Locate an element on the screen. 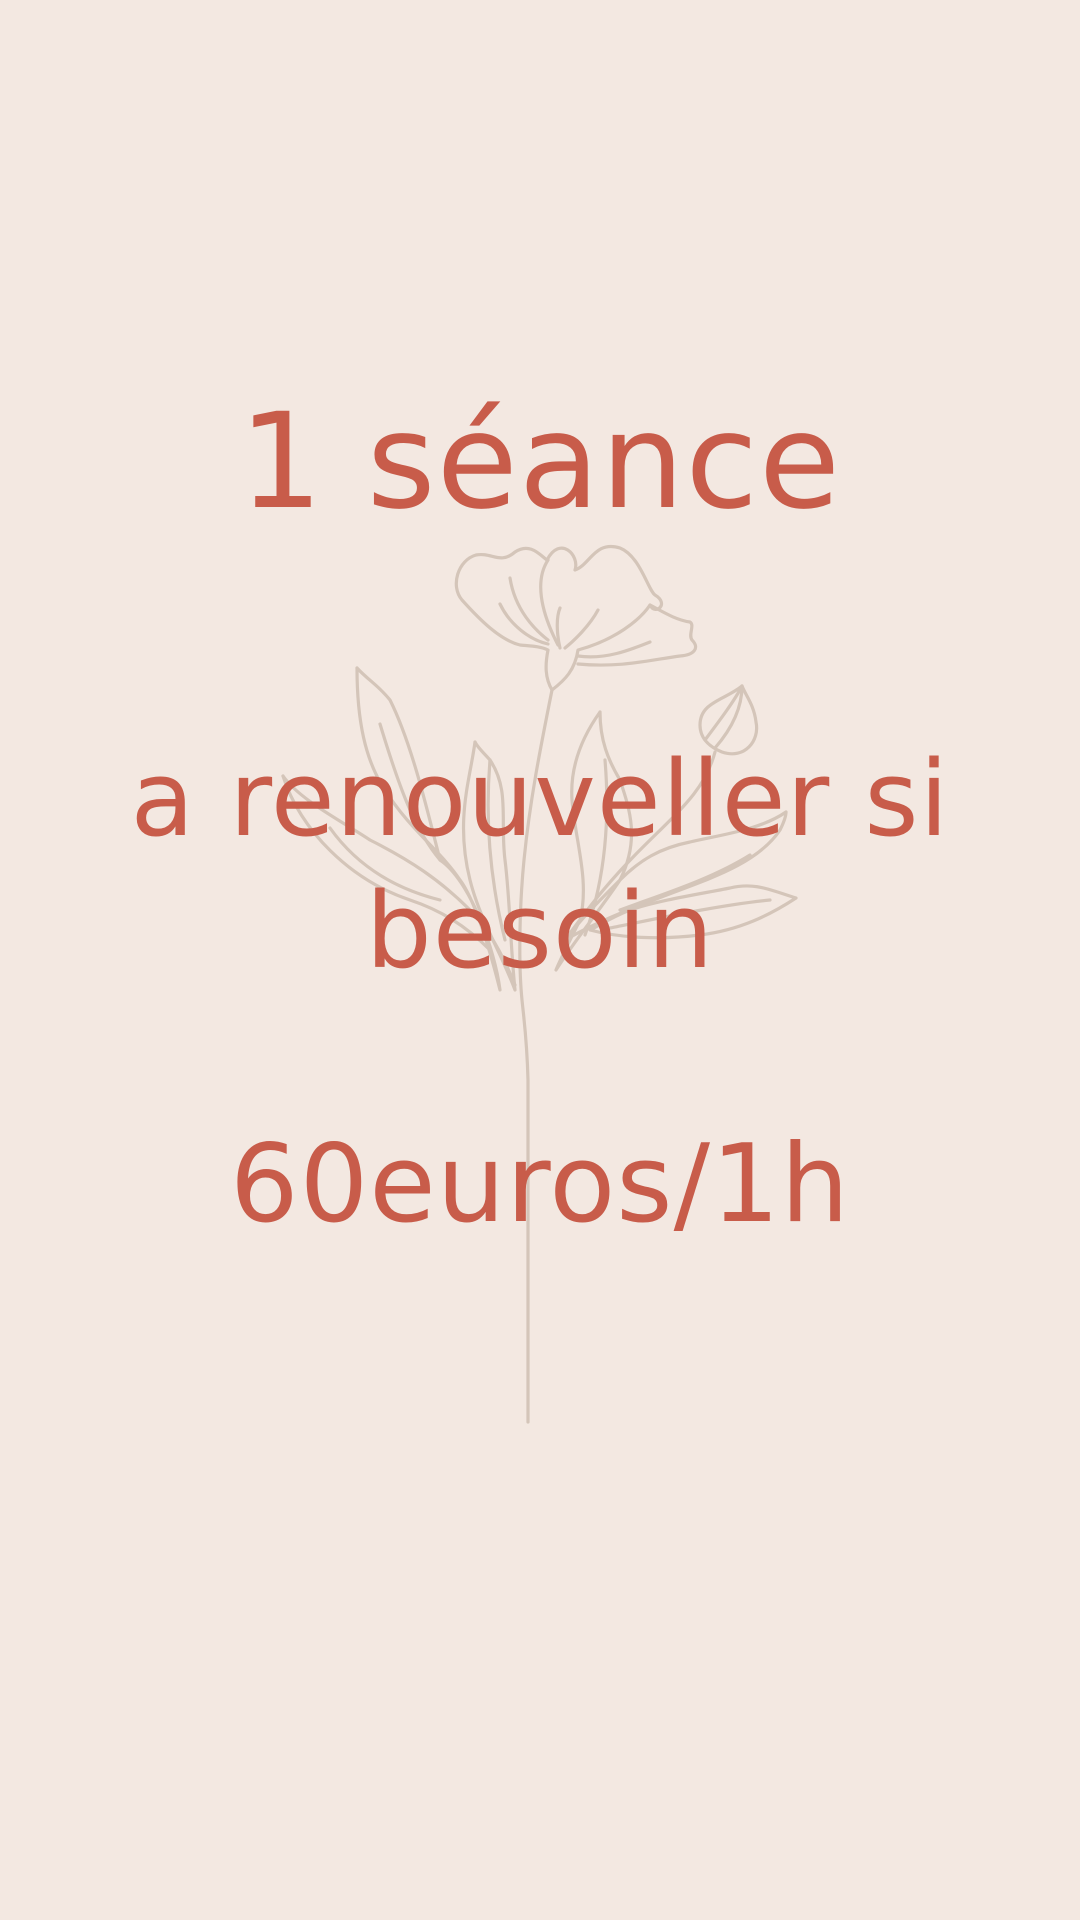 This screenshot has height=1920, width=1080. price-label: 60euros/1h is located at coordinates (540, 1184).